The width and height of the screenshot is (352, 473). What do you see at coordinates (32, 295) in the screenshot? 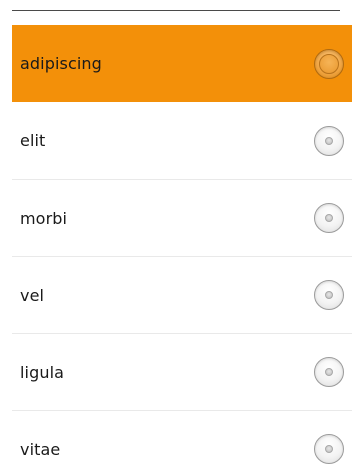
I see `list-item-label: vel` at bounding box center [32, 295].